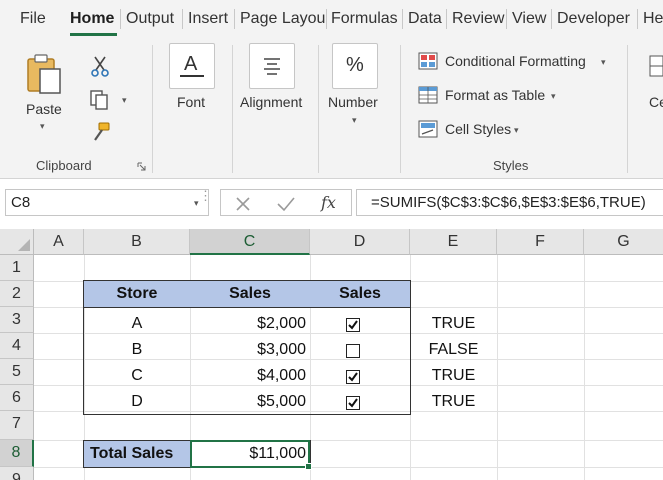 The image size is (663, 480). I want to click on column-header-b: B, so click(137, 242).